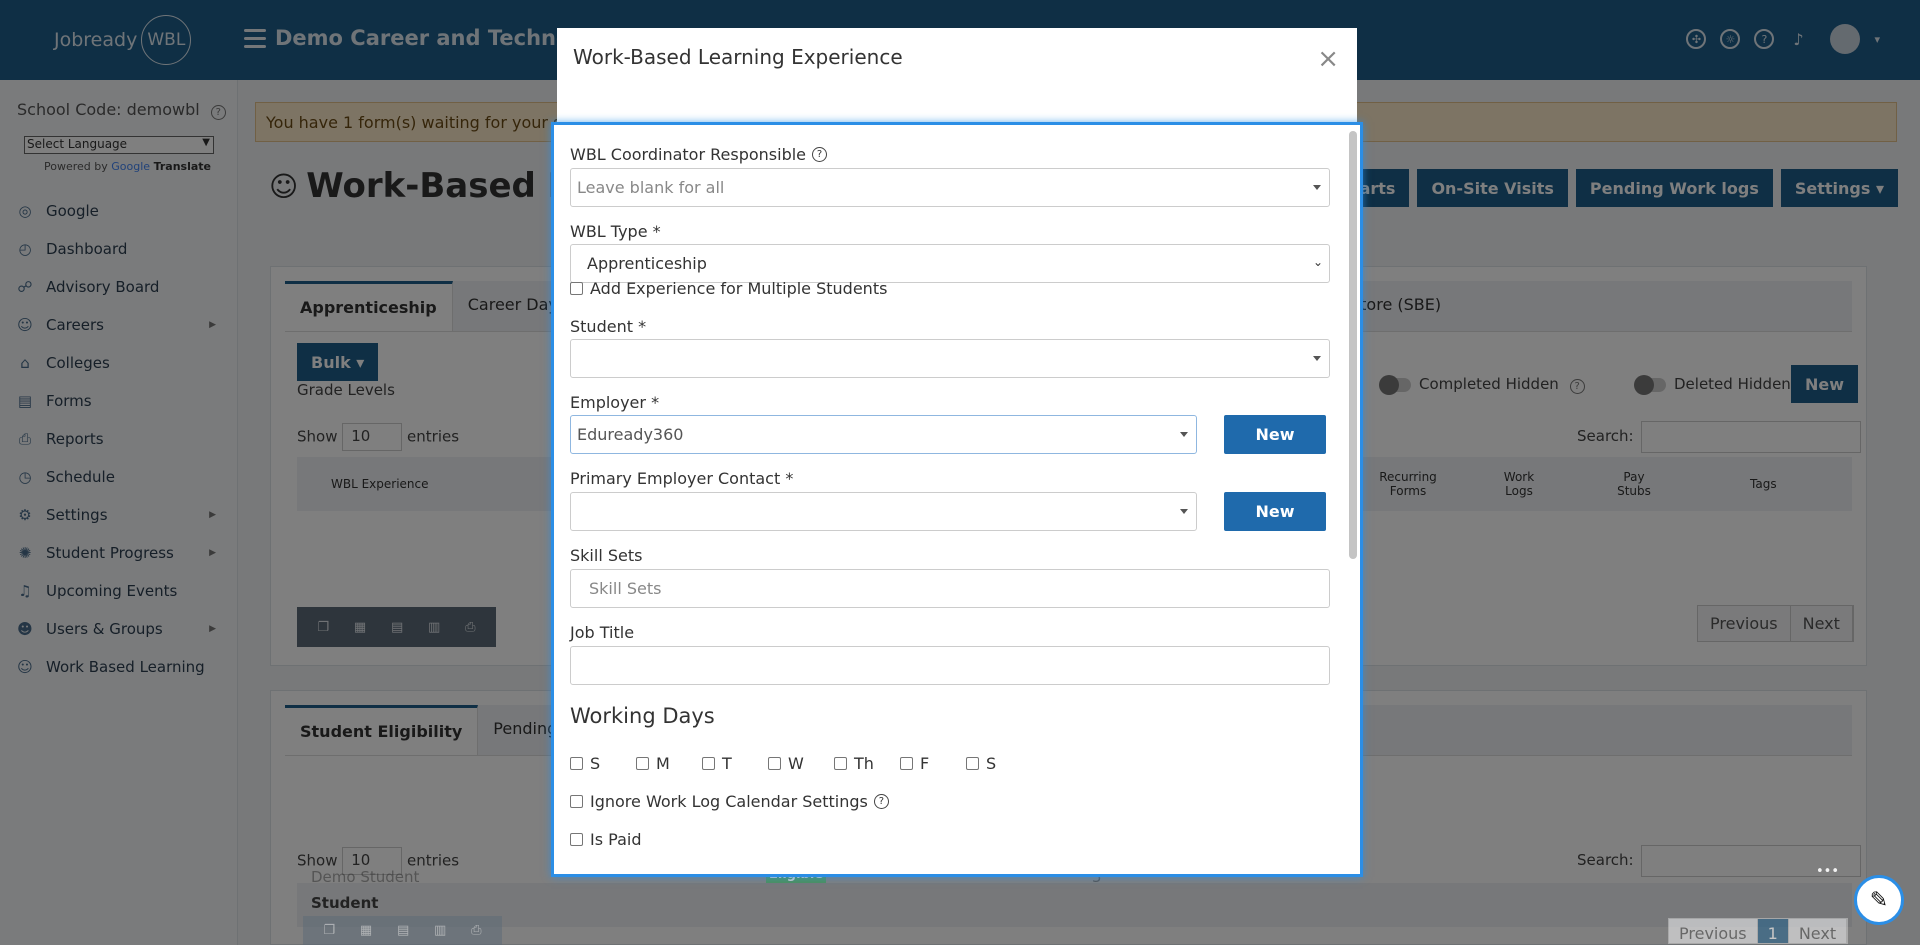 This screenshot has width=1920, height=945. I want to click on coordinator-help-icon: ?, so click(820, 154).